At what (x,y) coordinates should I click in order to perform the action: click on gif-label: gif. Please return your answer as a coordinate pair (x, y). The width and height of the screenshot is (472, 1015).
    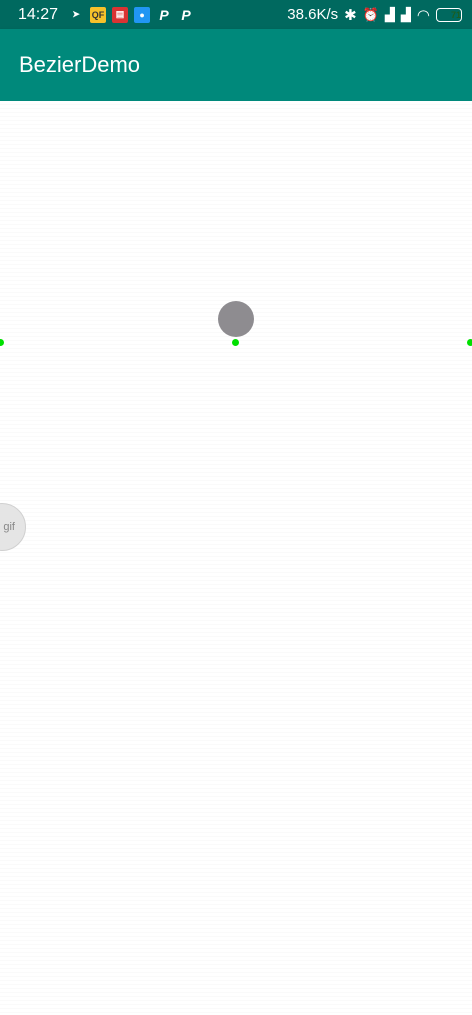
    Looking at the image, I should click on (9, 527).